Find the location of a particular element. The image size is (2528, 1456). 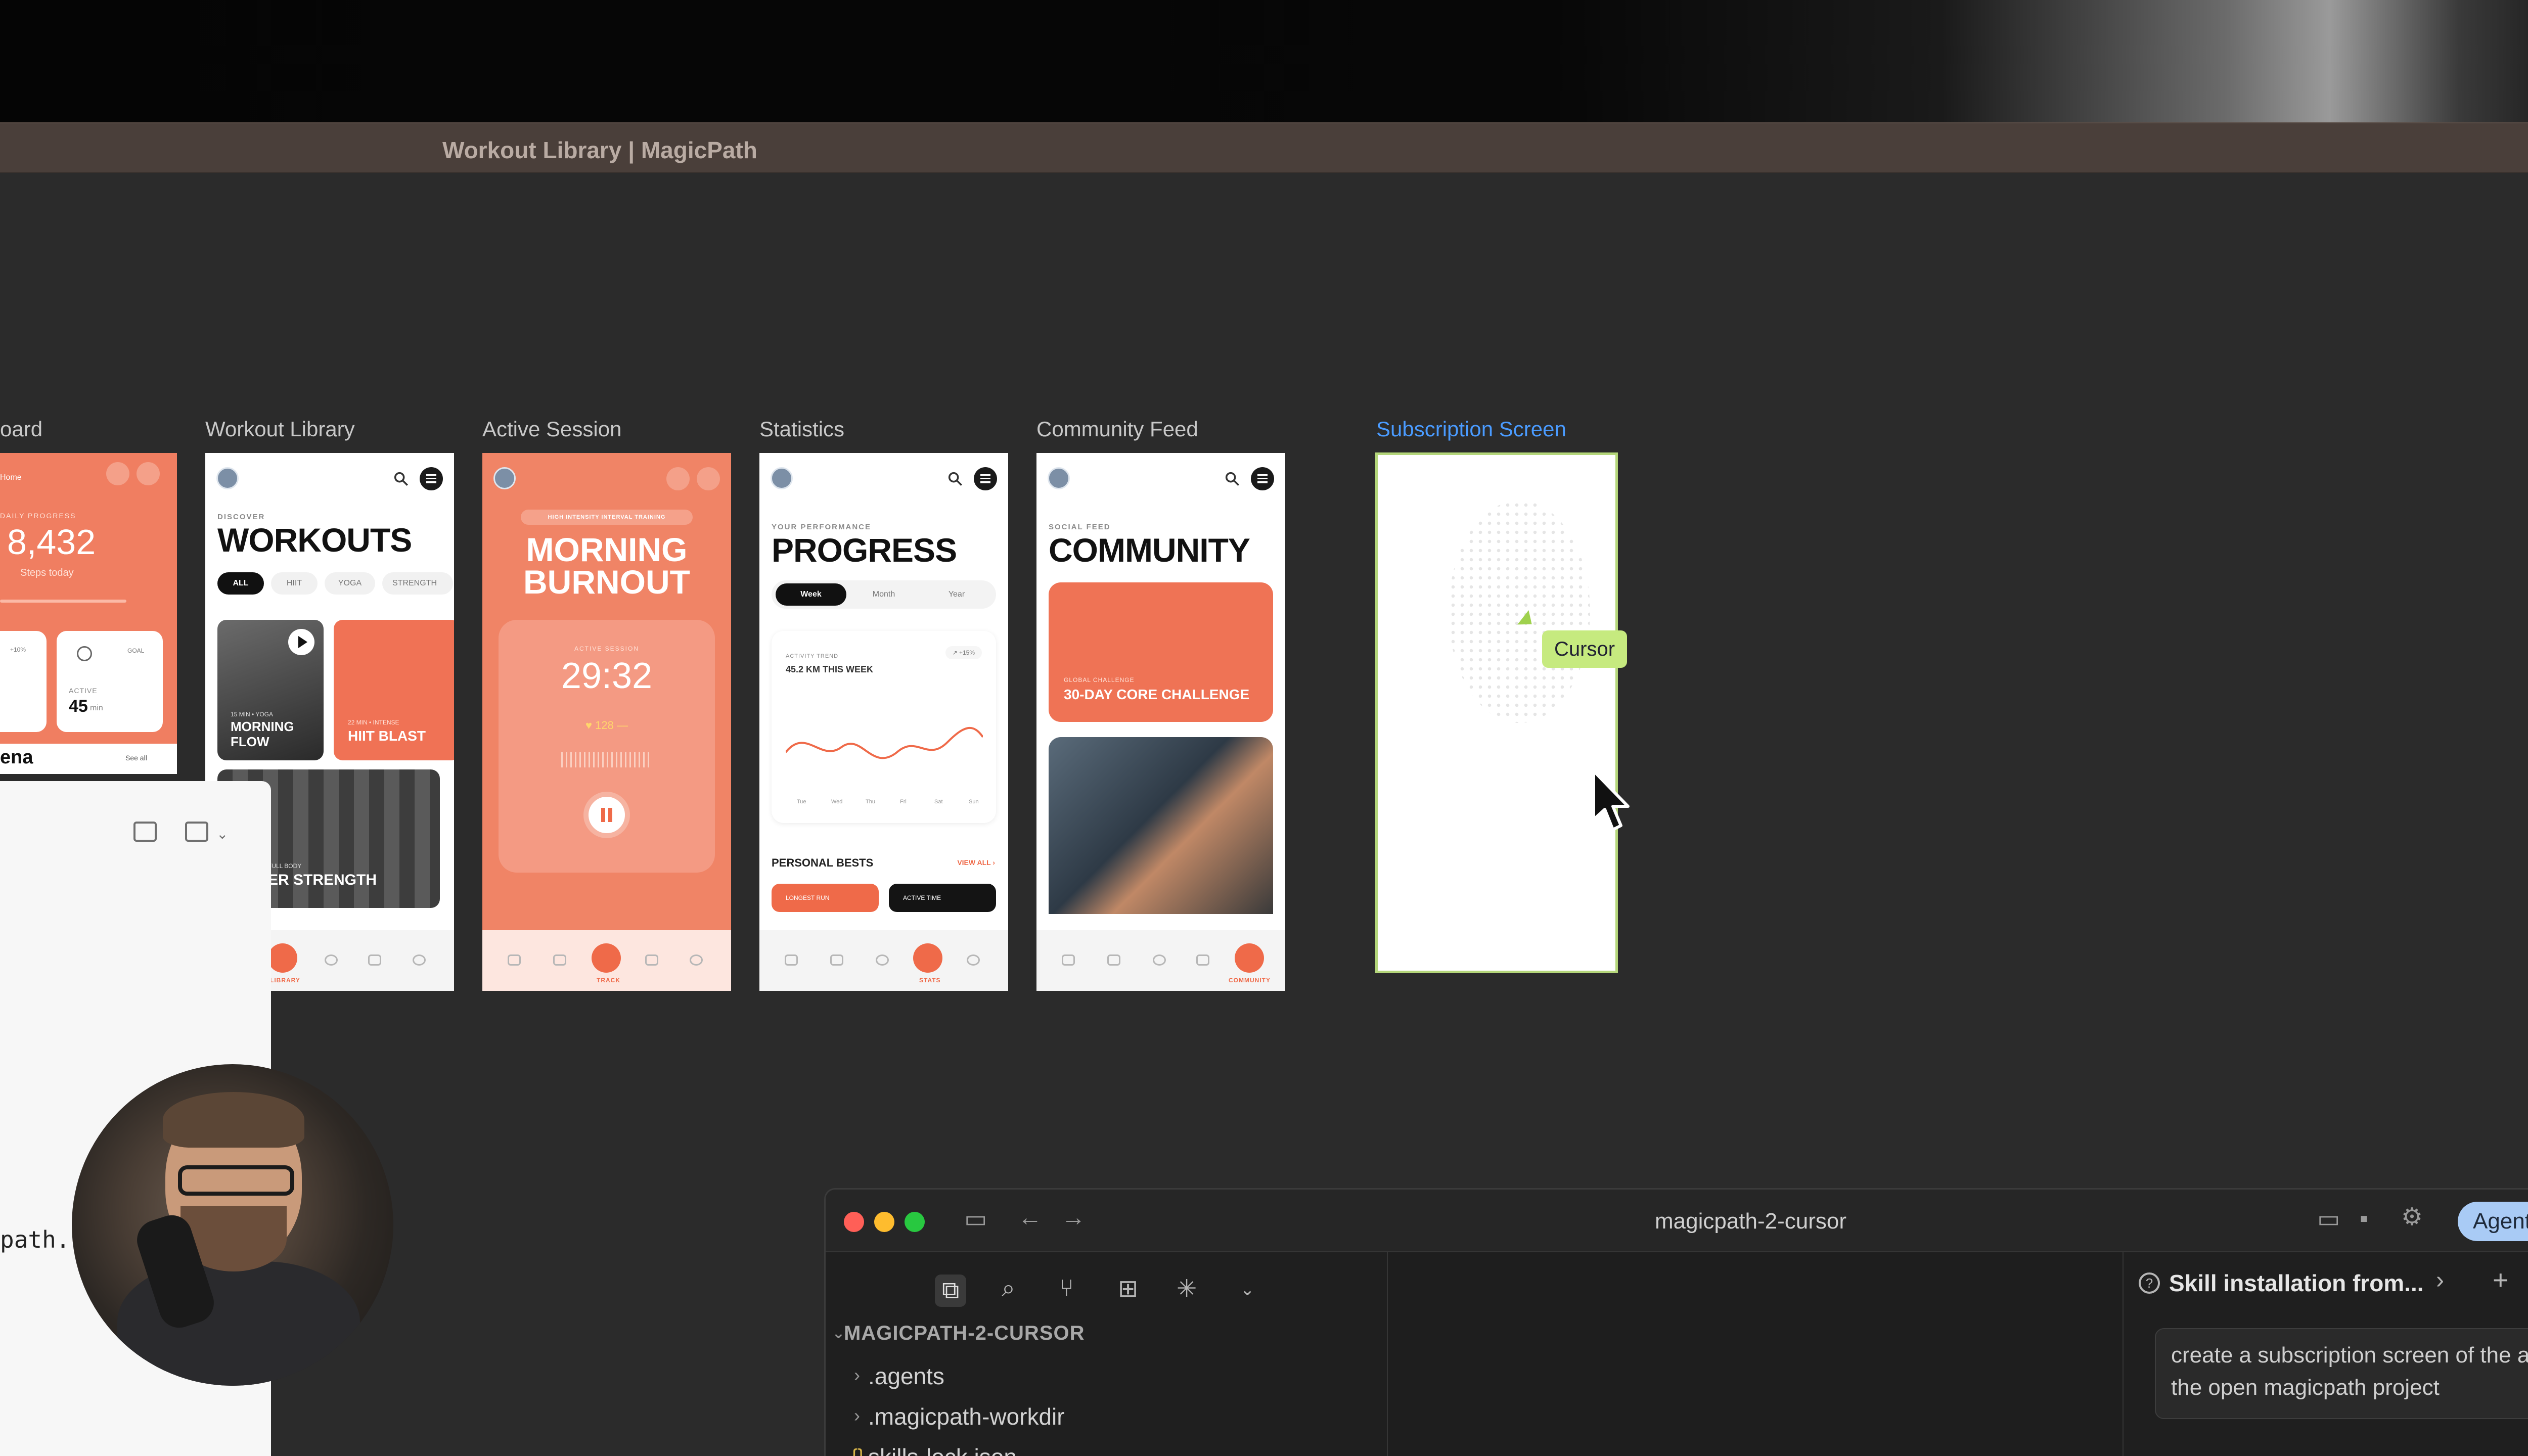

page-title: WORKOUTS is located at coordinates (315, 540).